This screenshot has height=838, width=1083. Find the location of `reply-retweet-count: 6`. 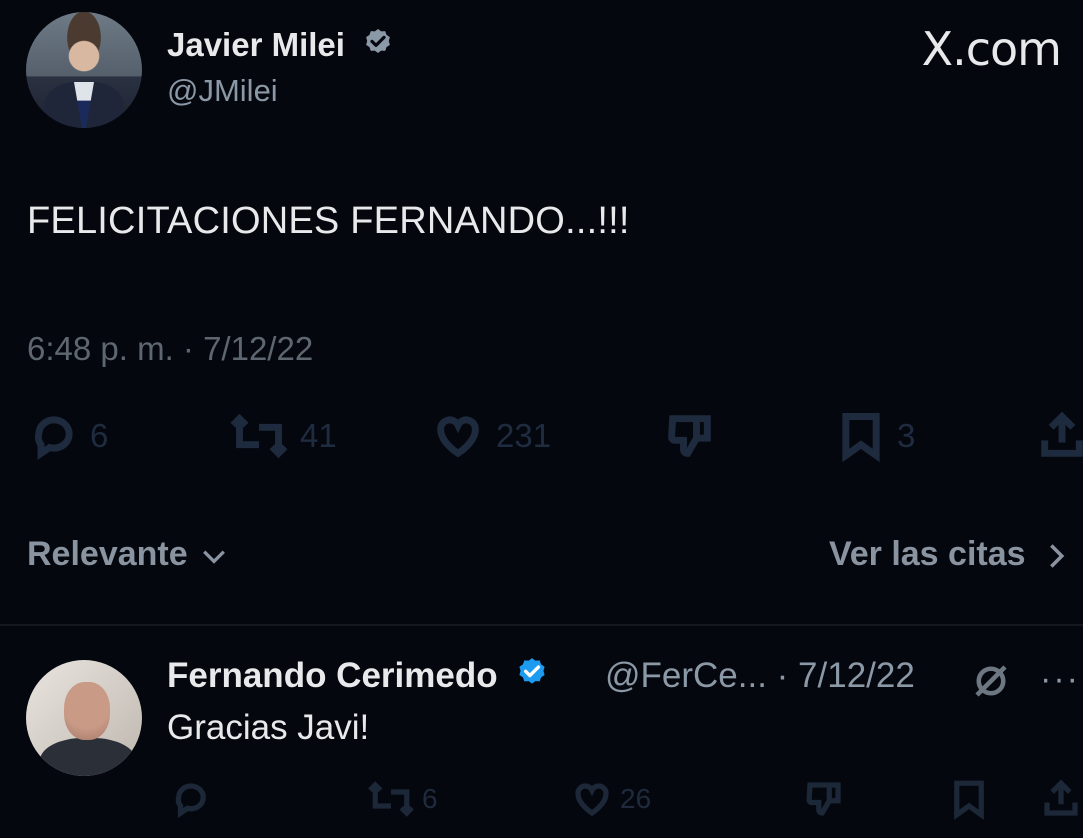

reply-retweet-count: 6 is located at coordinates (430, 798).